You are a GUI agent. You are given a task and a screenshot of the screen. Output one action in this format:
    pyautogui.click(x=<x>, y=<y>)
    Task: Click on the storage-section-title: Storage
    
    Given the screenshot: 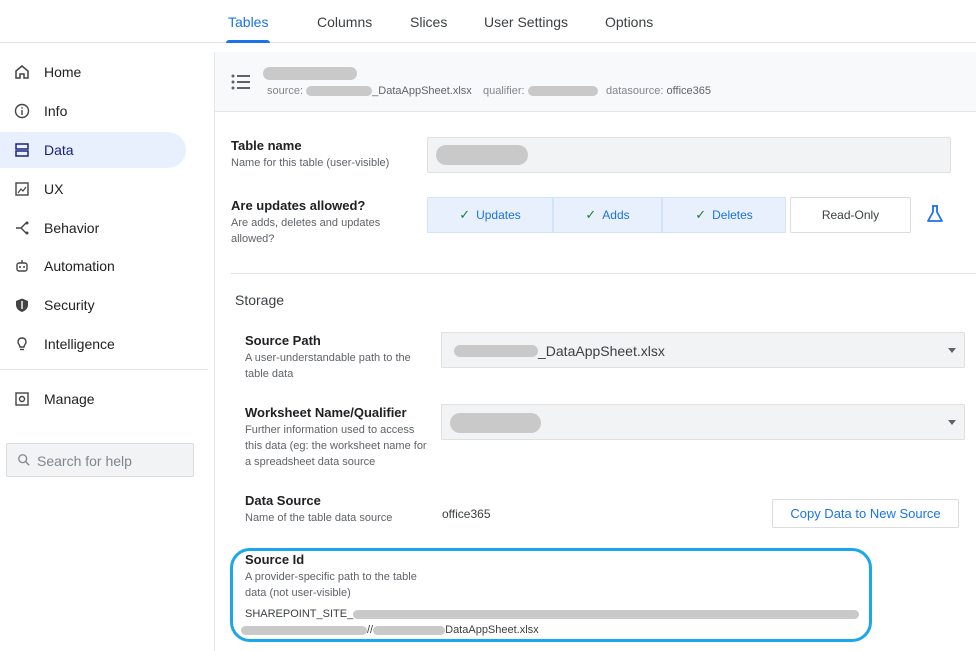 What is the action you would take?
    pyautogui.click(x=260, y=300)
    